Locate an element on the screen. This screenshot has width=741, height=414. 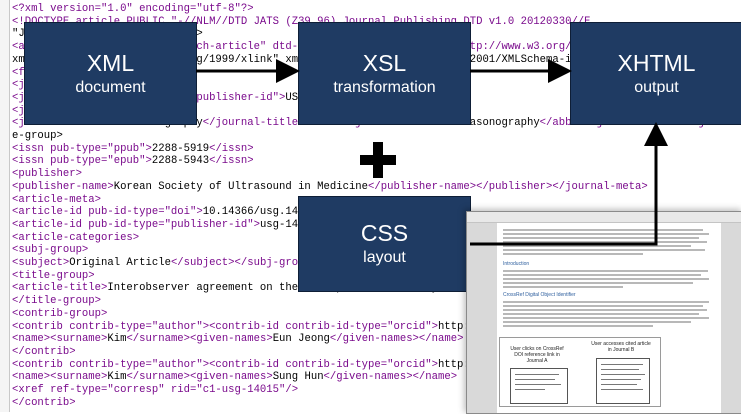
plus-icon is located at coordinates (378, 160).